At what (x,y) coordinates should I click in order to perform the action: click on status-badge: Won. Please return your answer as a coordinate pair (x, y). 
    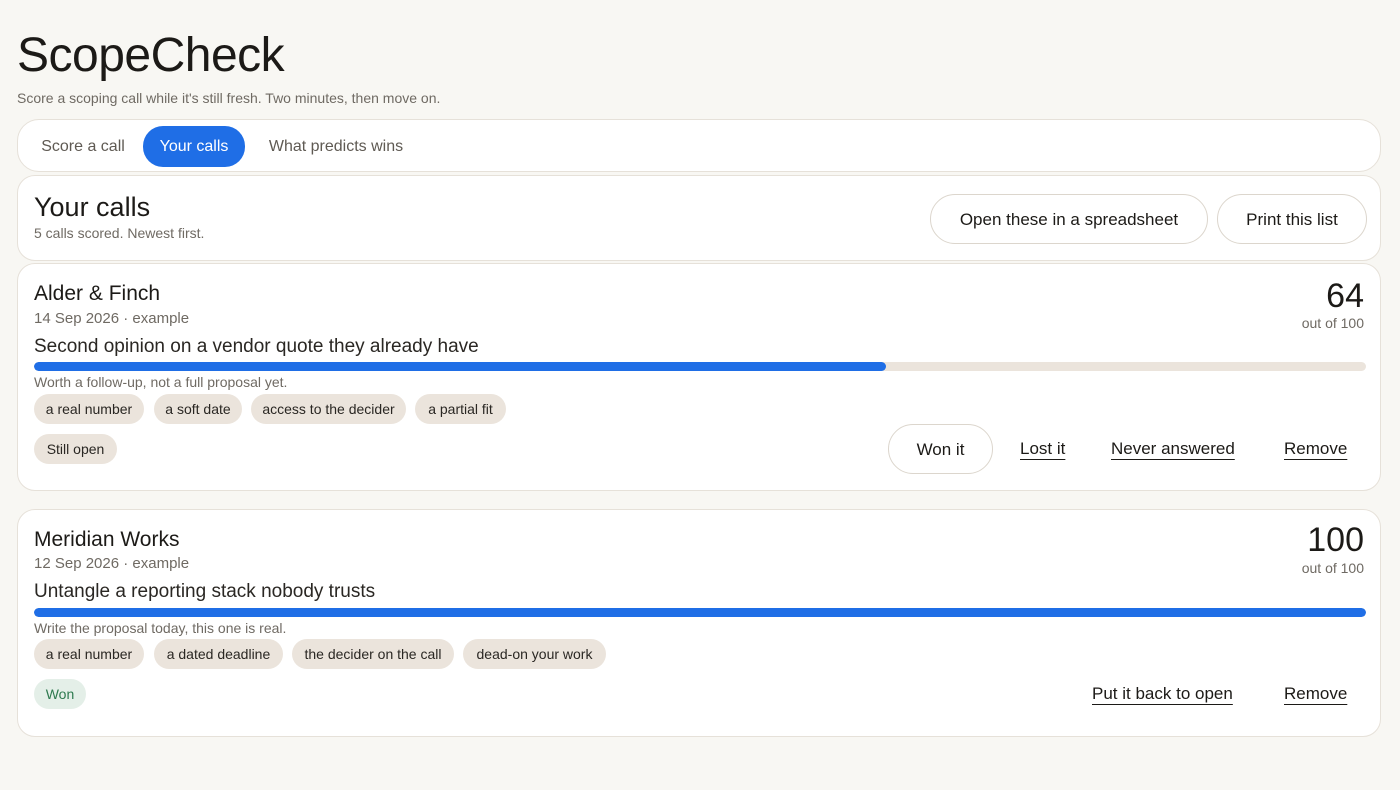
    Looking at the image, I should click on (60, 694).